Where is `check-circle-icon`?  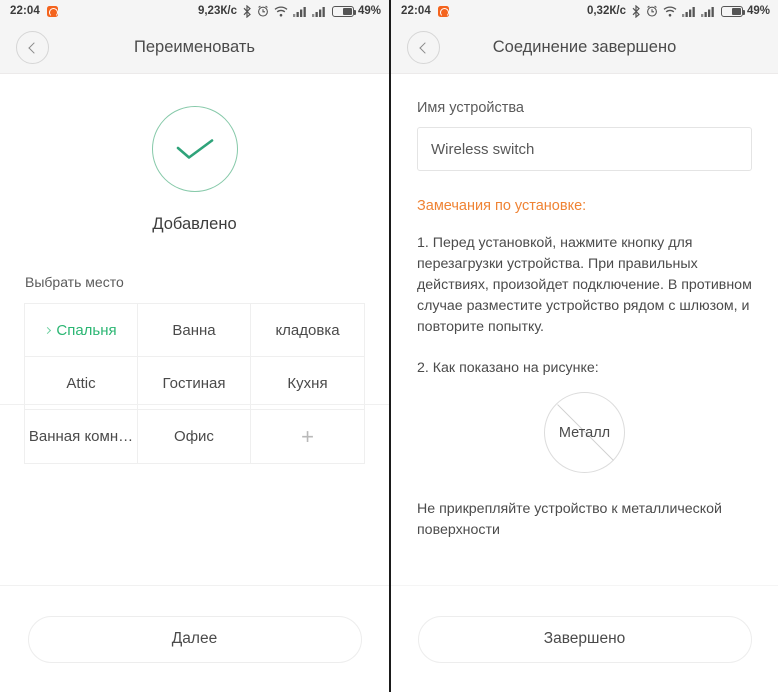 check-circle-icon is located at coordinates (194, 149).